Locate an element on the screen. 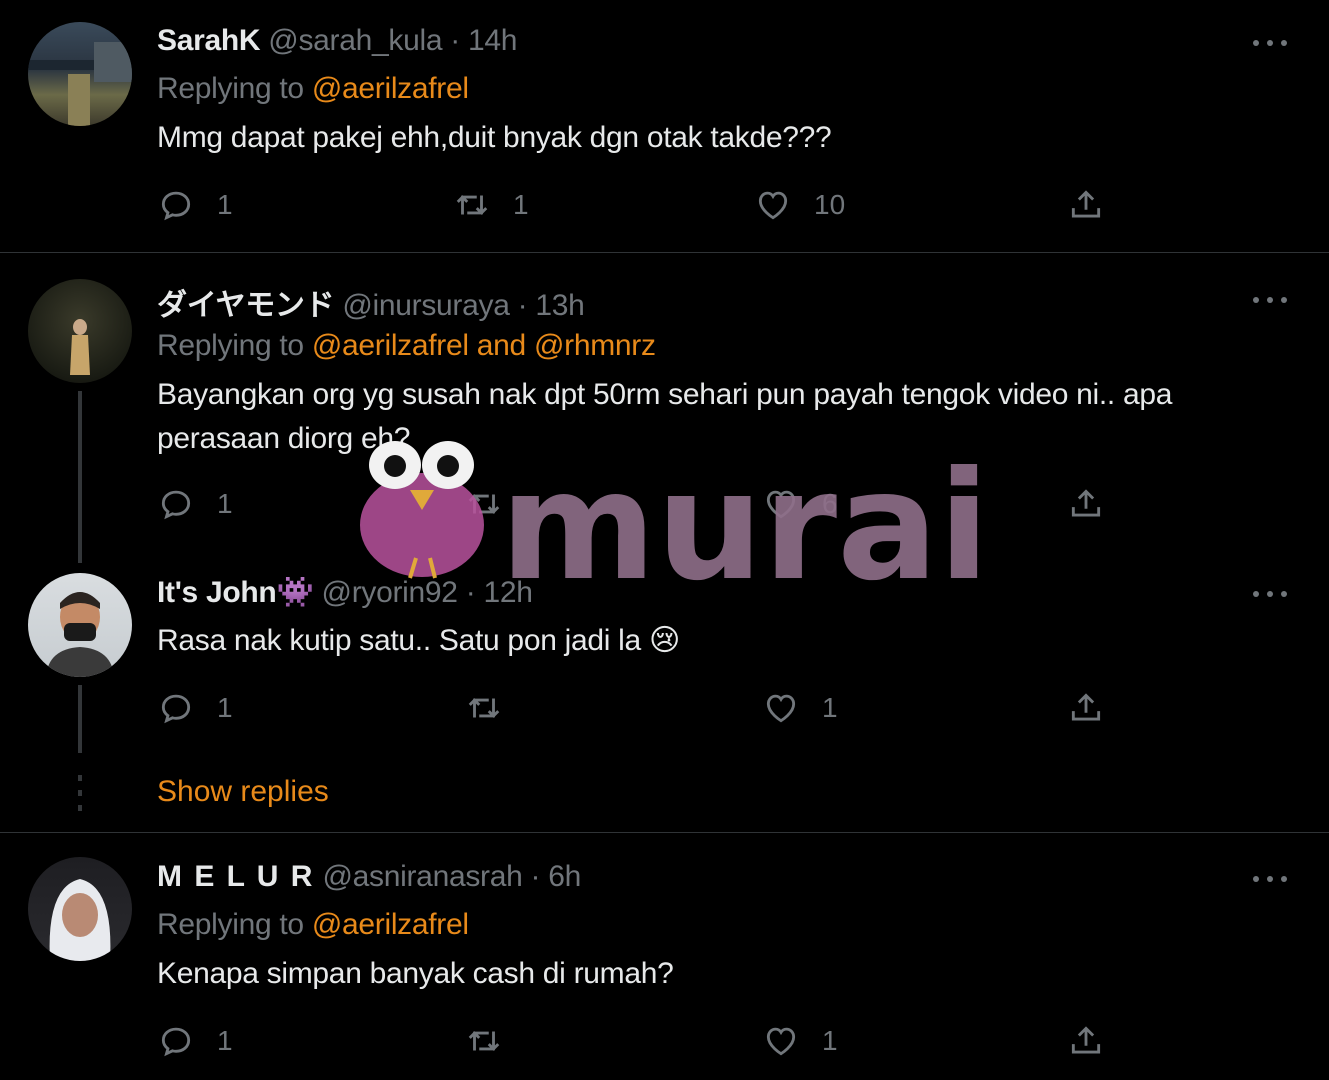 Image resolution: width=1329 pixels, height=1080 pixels. timestamp: 14h is located at coordinates (492, 40).